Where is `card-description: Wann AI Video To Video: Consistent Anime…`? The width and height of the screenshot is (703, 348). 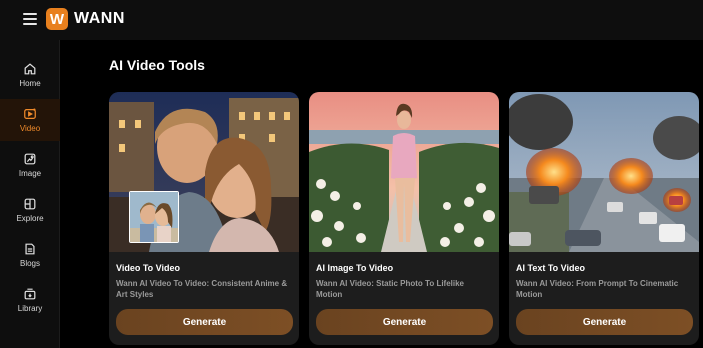
card-description: Wann AI Video To Video: Consistent Anime… is located at coordinates (202, 289).